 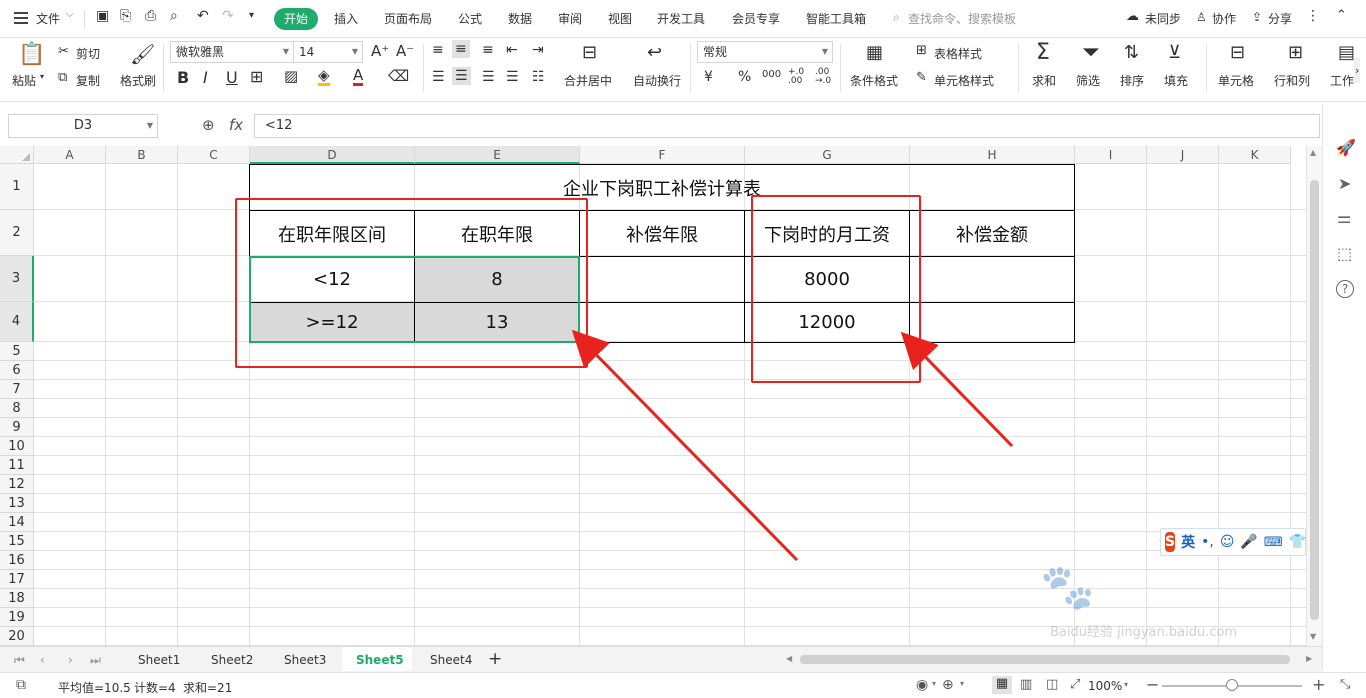 What do you see at coordinates (19, 660) in the screenshot?
I see `first-sheet-icon: ⏮` at bounding box center [19, 660].